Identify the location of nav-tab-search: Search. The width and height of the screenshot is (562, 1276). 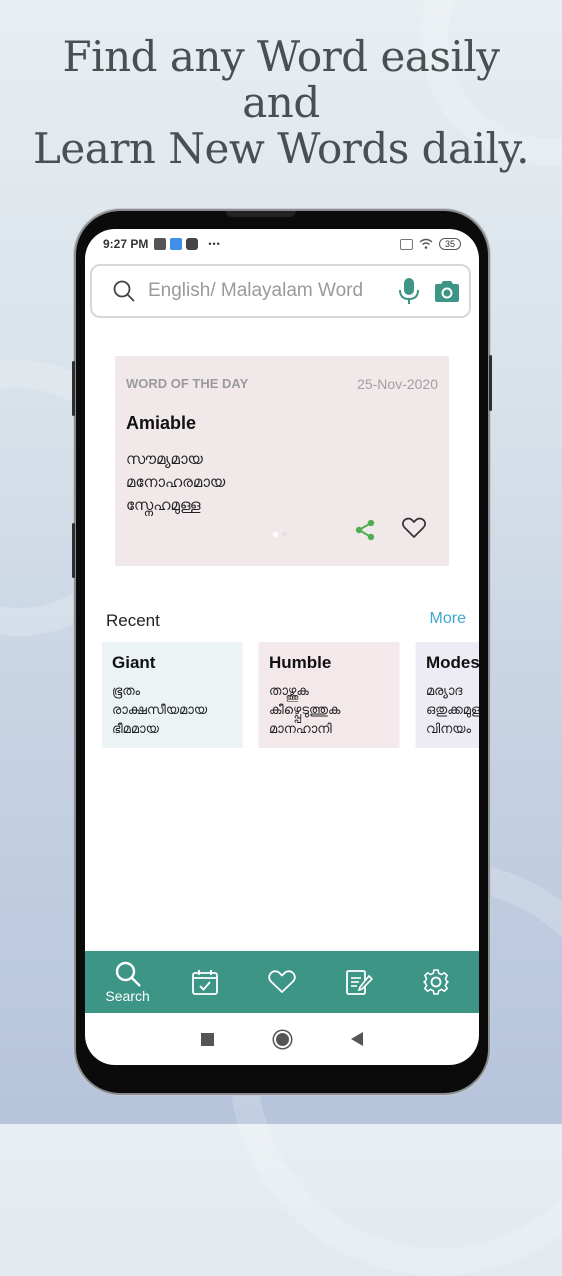
(128, 982).